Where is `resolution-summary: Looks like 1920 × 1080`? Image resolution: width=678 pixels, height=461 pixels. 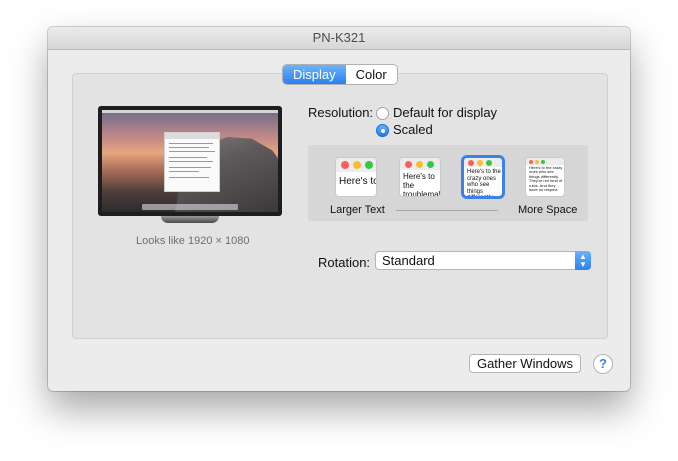
resolution-summary: Looks like 1920 × 1080 is located at coordinates (193, 241).